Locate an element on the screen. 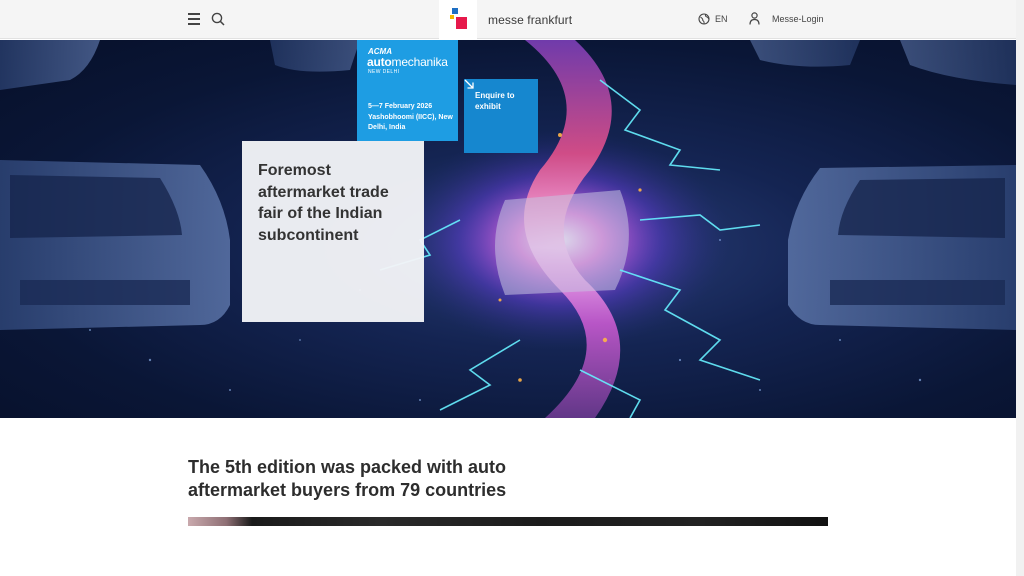 Image resolution: width=1024 pixels, height=576 pixels. menu-icon is located at coordinates (194, 19).